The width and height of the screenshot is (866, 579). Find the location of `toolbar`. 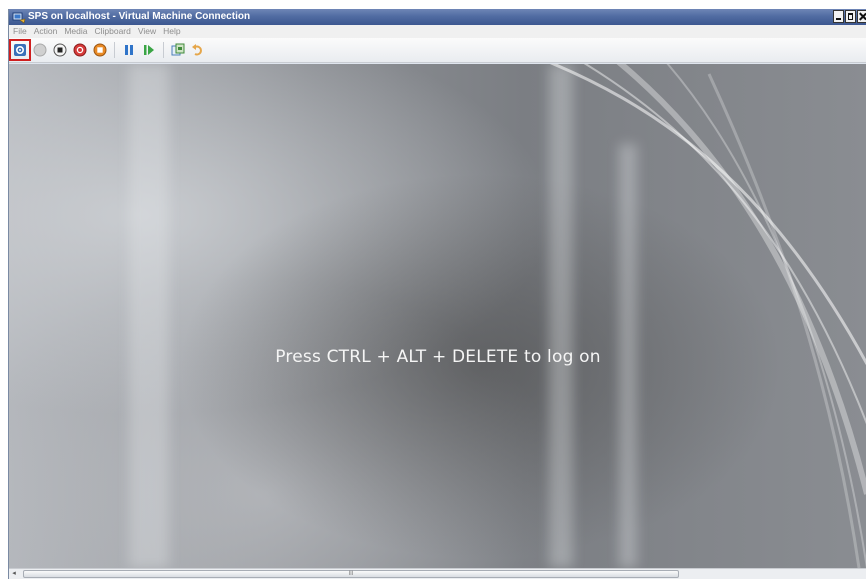

toolbar is located at coordinates (437, 50).